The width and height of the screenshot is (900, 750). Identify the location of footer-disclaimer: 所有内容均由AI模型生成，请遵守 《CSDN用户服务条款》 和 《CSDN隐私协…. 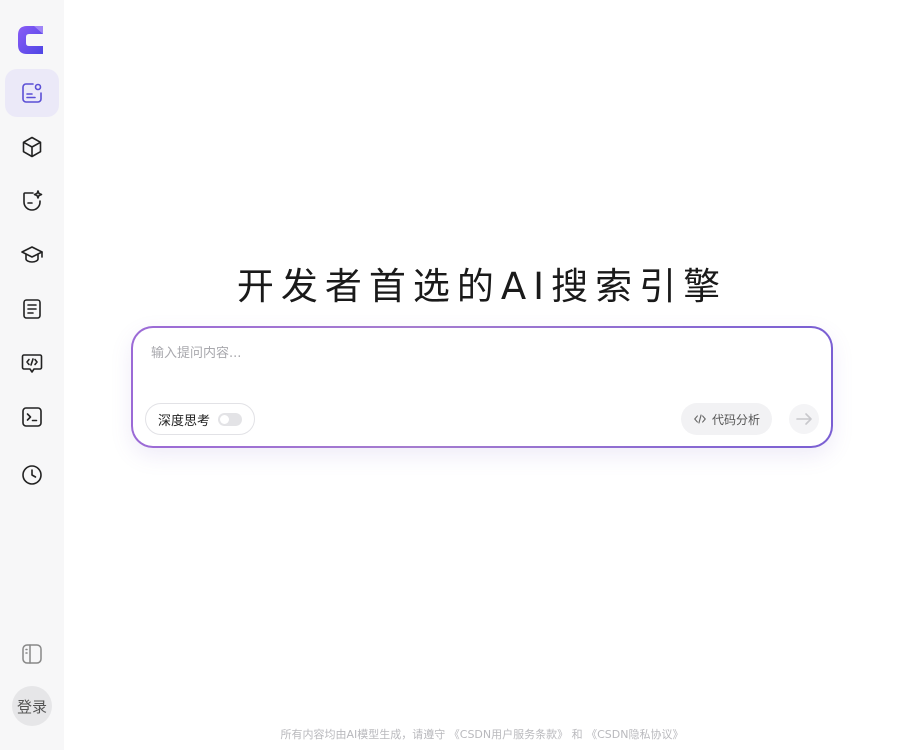
(482, 734).